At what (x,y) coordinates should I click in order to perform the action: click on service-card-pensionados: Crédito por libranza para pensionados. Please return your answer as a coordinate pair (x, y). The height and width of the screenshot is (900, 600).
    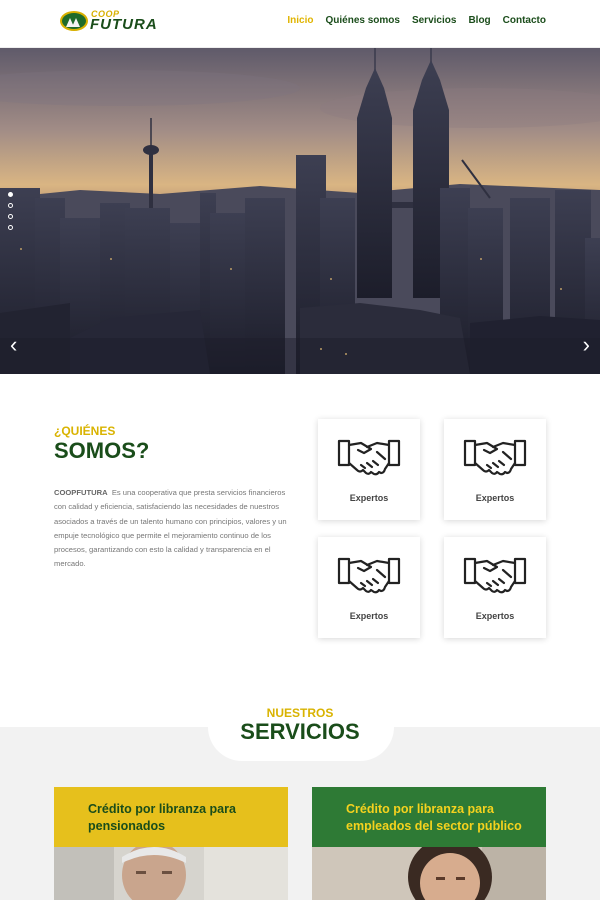
    Looking at the image, I should click on (171, 843).